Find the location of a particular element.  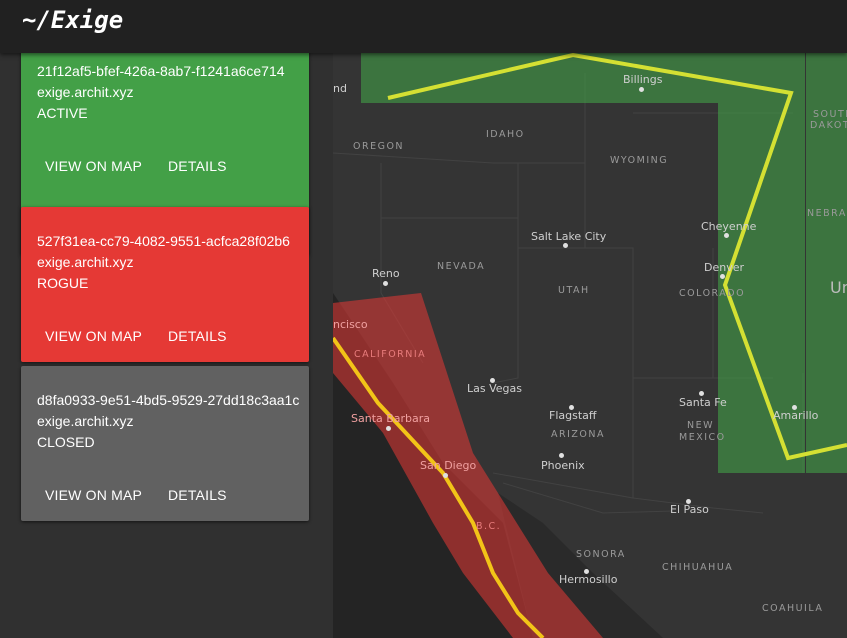

region-label: NEVADA is located at coordinates (461, 266).